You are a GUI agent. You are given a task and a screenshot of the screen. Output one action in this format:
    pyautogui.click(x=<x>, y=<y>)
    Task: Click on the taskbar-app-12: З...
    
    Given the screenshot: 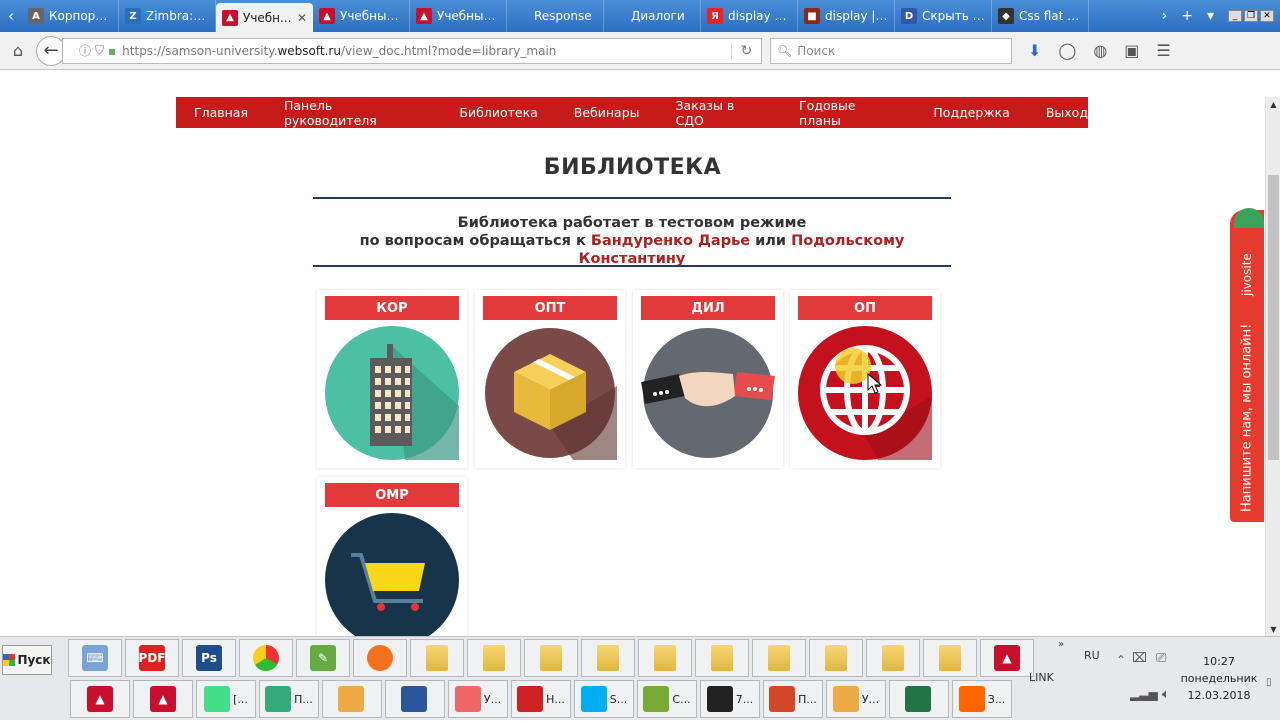 What is the action you would take?
    pyautogui.click(x=982, y=699)
    